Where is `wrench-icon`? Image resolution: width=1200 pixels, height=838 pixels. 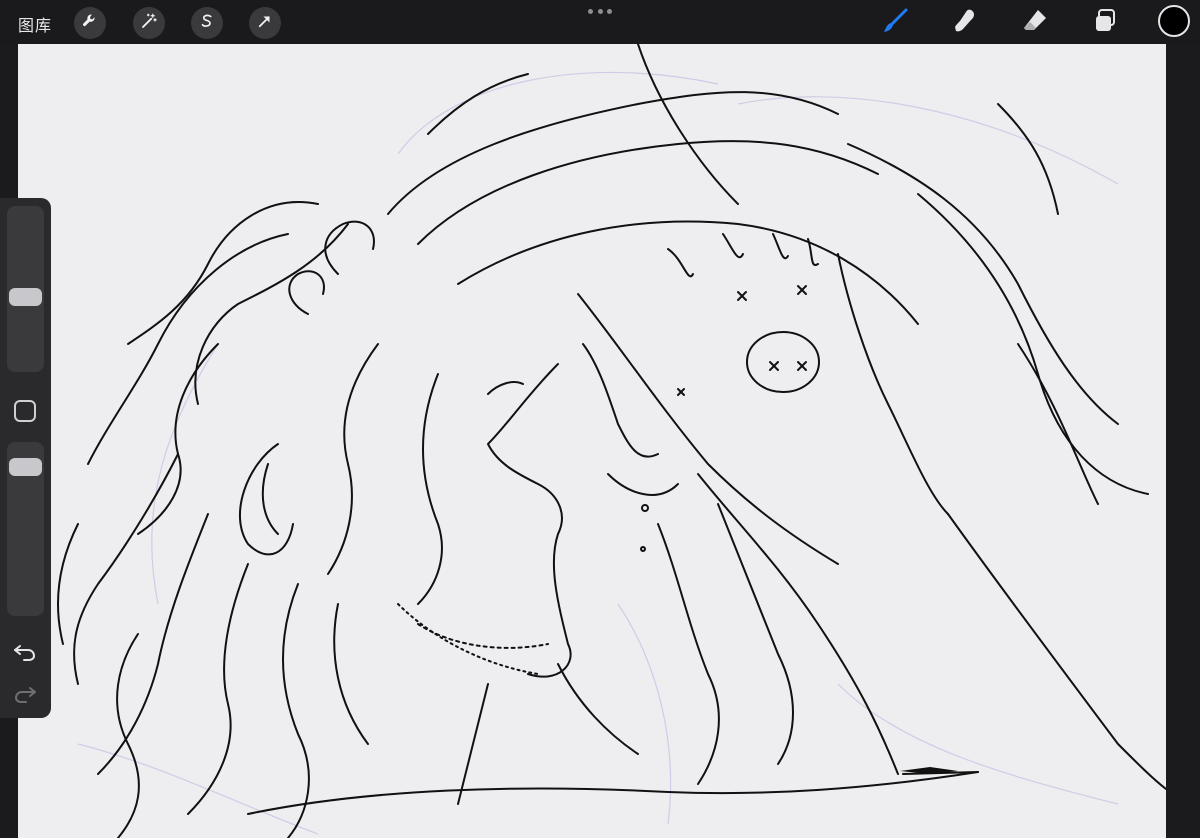 wrench-icon is located at coordinates (90, 23).